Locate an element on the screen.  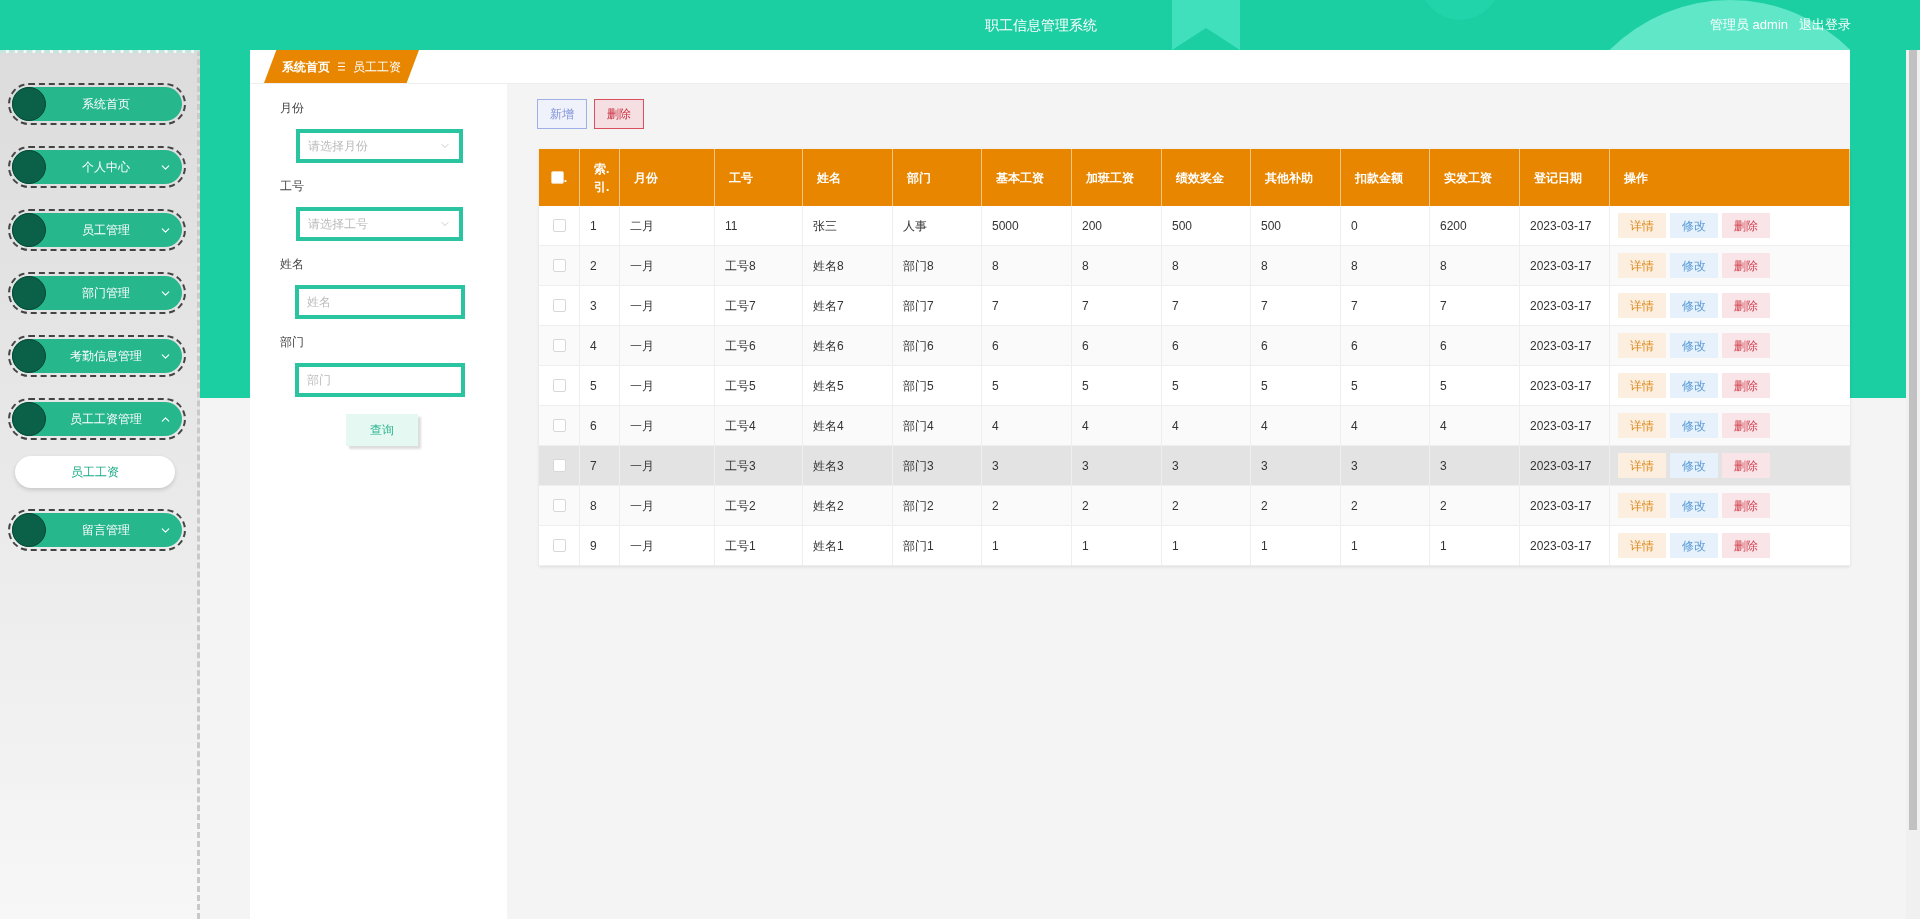
table-row: 7 一月 工号3 姓名3 部门3 3 3 3 3 3 3 2023-03-17 详情 修改 删除 is located at coordinates (1194, 466).